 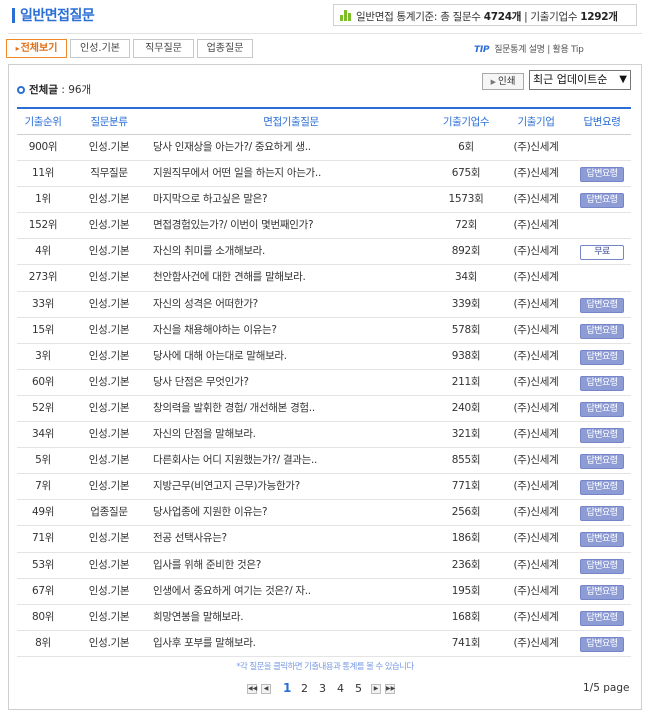 What do you see at coordinates (599, 17) in the screenshot?
I see `total-companies: 1292개` at bounding box center [599, 17].